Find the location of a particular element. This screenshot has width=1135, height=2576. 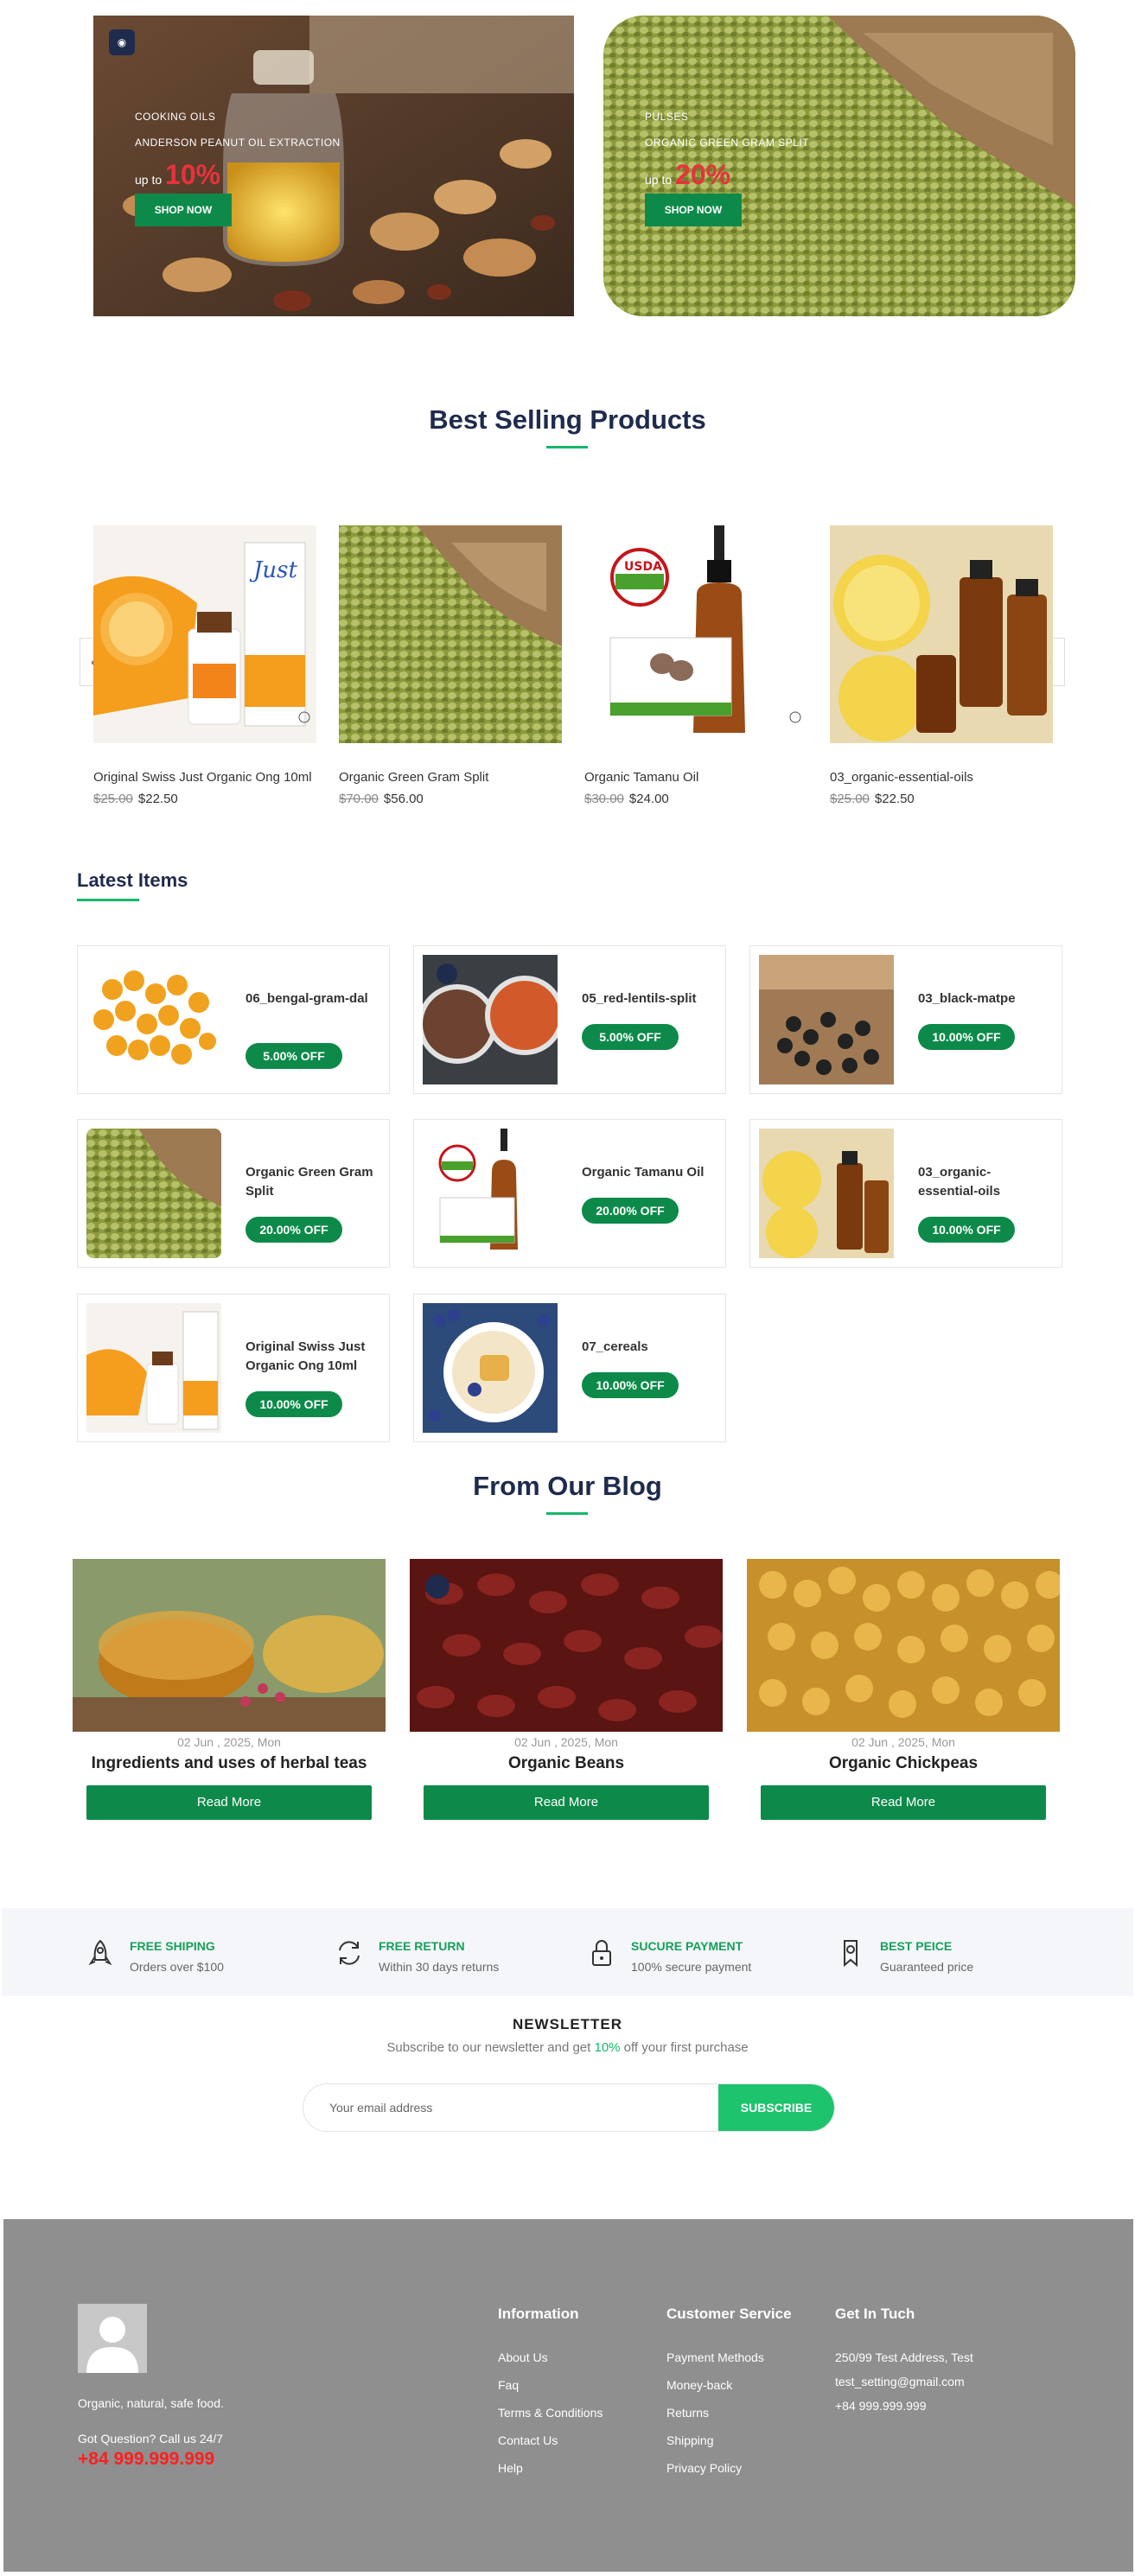

item-name: Organic Green Gram Split is located at coordinates (310, 1182).